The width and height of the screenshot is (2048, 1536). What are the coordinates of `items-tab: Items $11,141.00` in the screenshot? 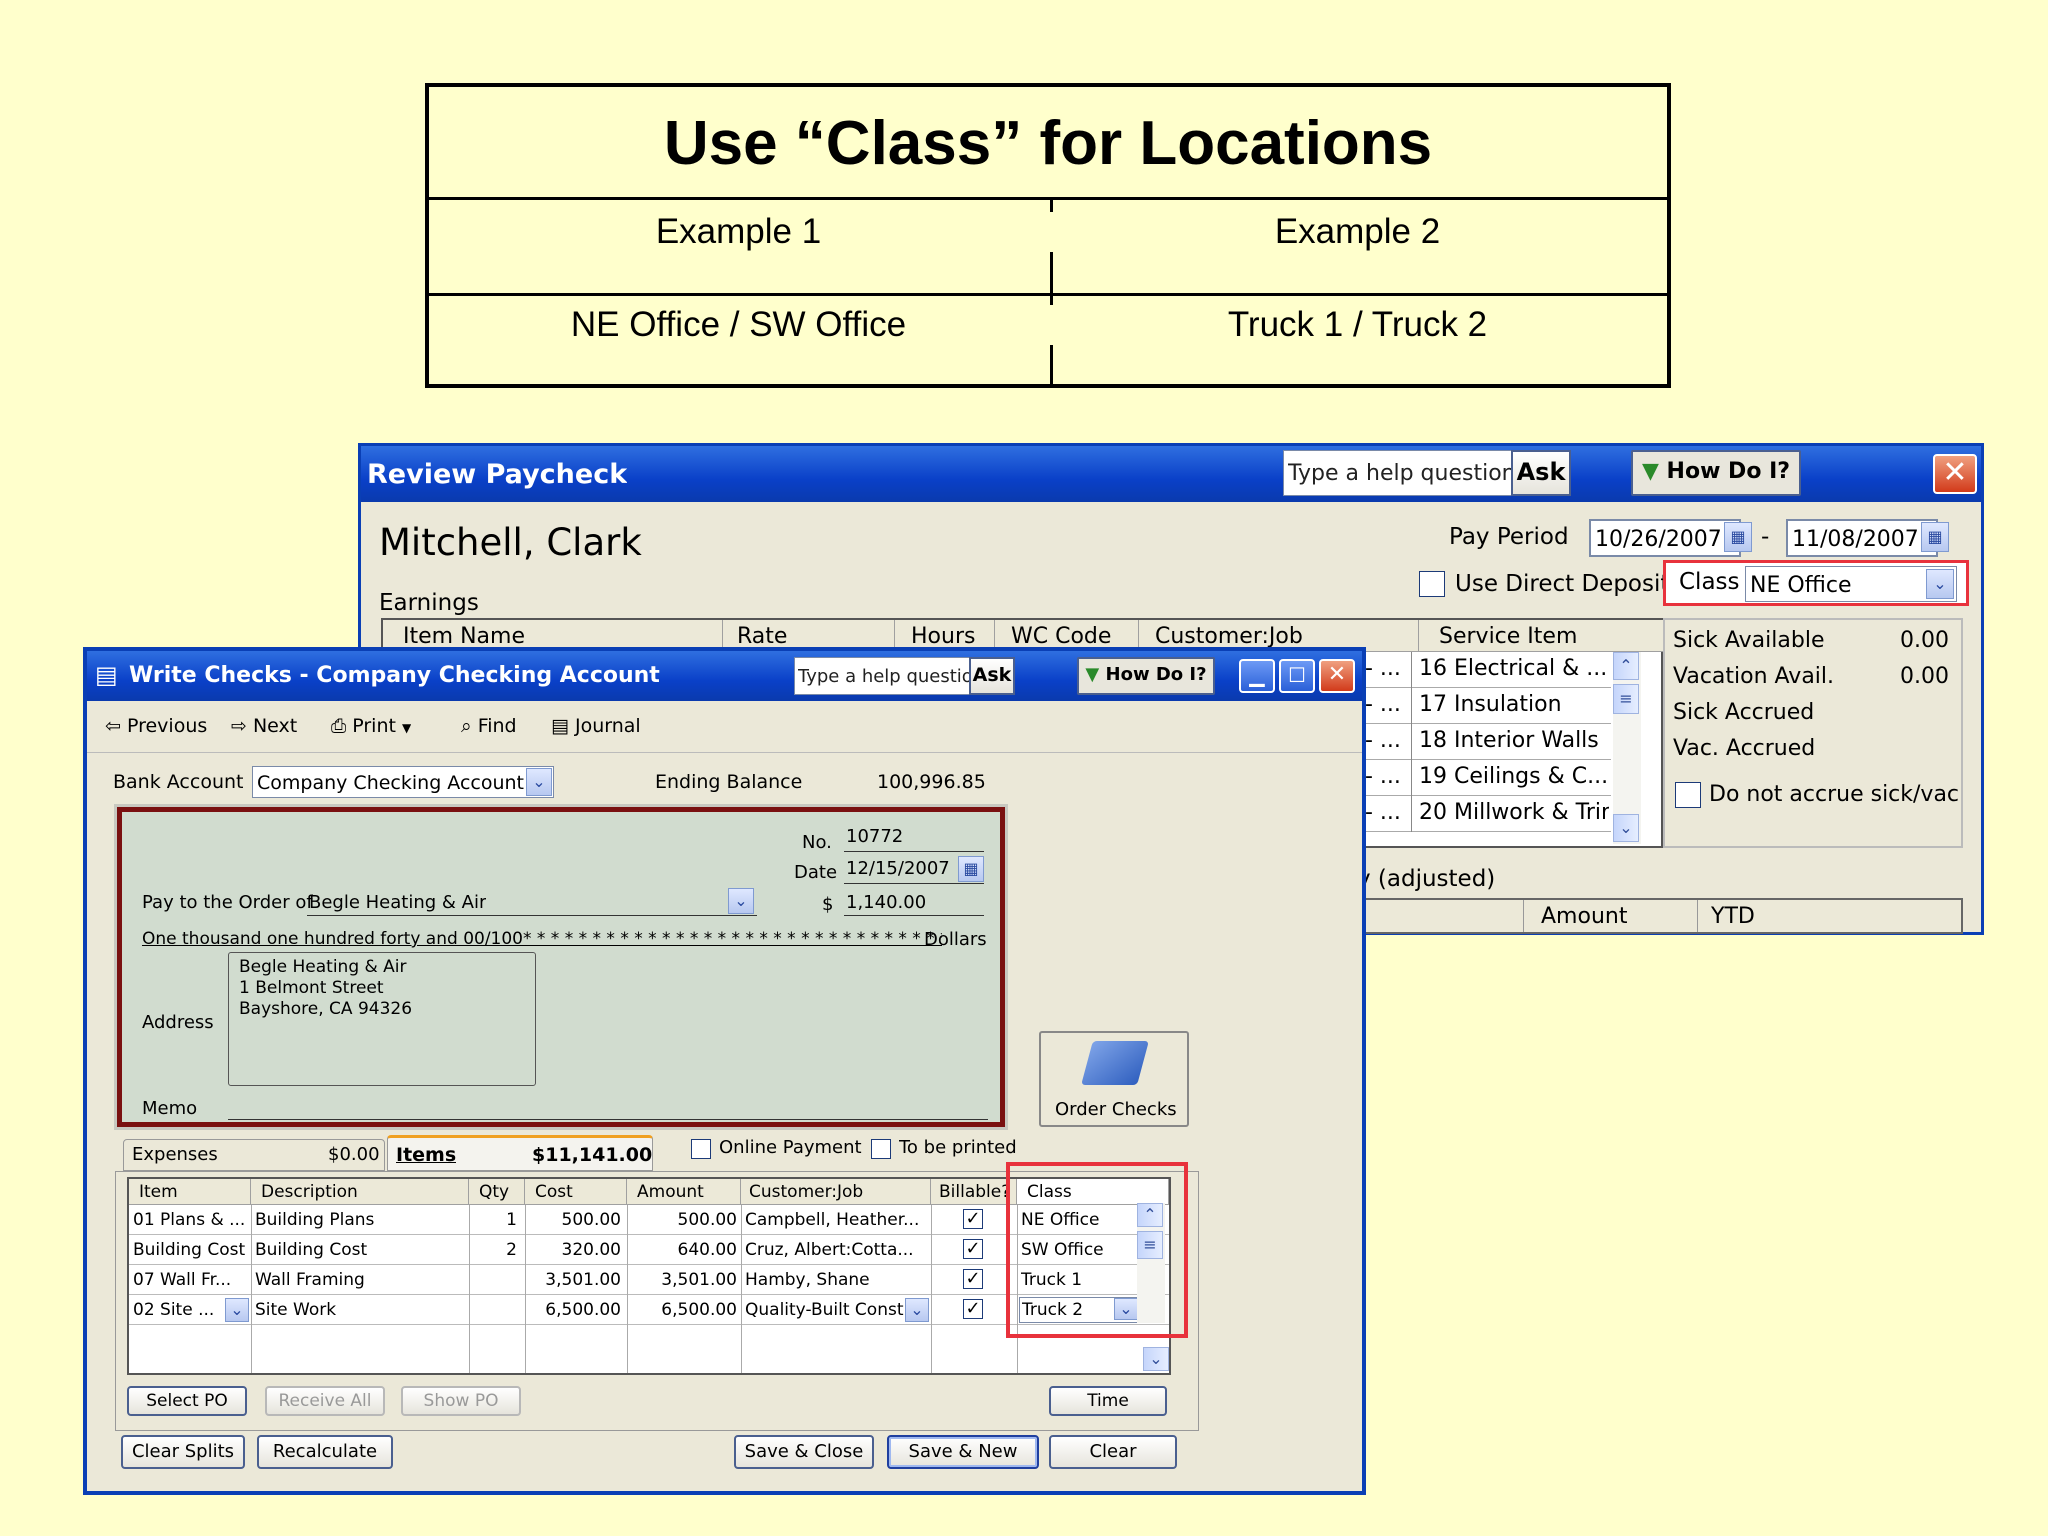 It's located at (520, 1153).